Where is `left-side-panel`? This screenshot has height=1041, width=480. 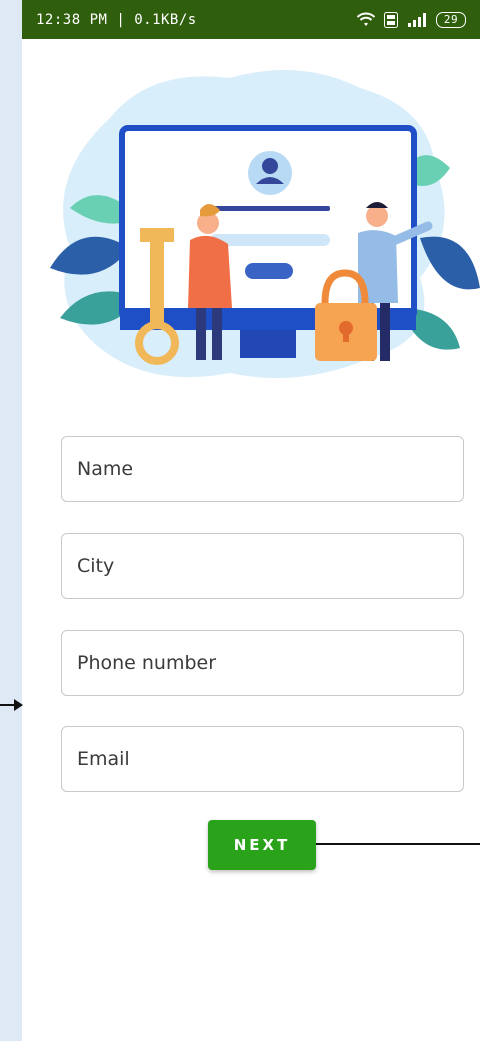 left-side-panel is located at coordinates (11, 520).